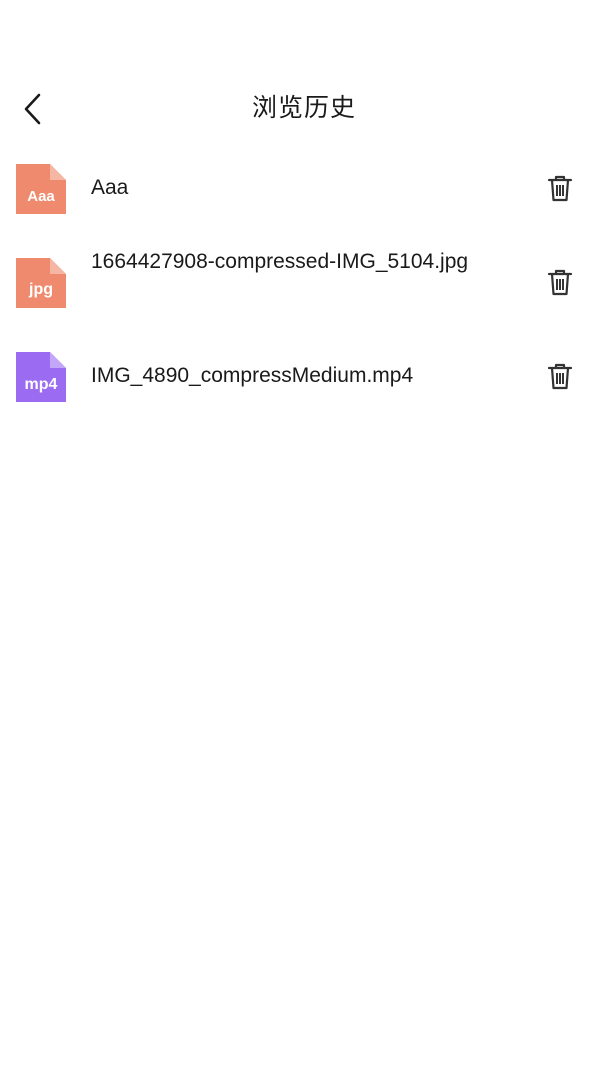  Describe the element at coordinates (252, 375) in the screenshot. I see `file-name: IMG_4890_compressMedium.mp4` at that location.